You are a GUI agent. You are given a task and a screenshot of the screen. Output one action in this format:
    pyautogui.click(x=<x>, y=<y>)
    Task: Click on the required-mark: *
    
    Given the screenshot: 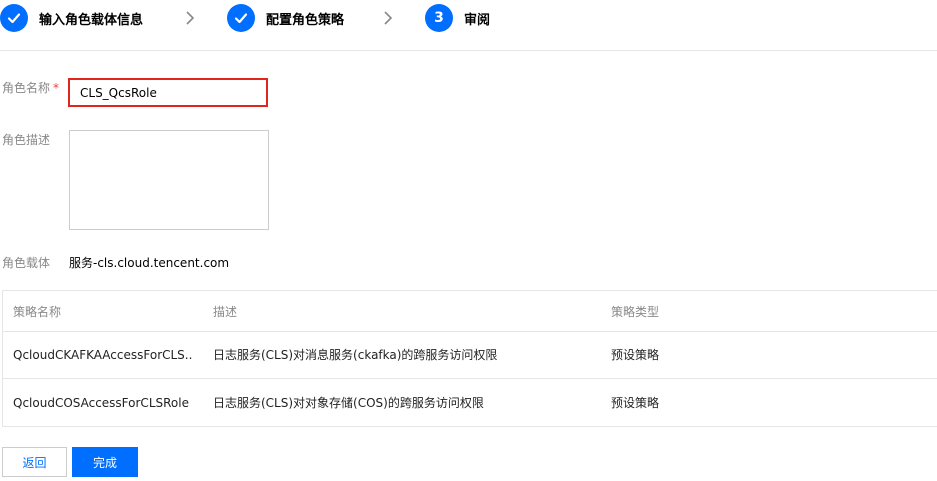 What is the action you would take?
    pyautogui.click(x=56, y=88)
    